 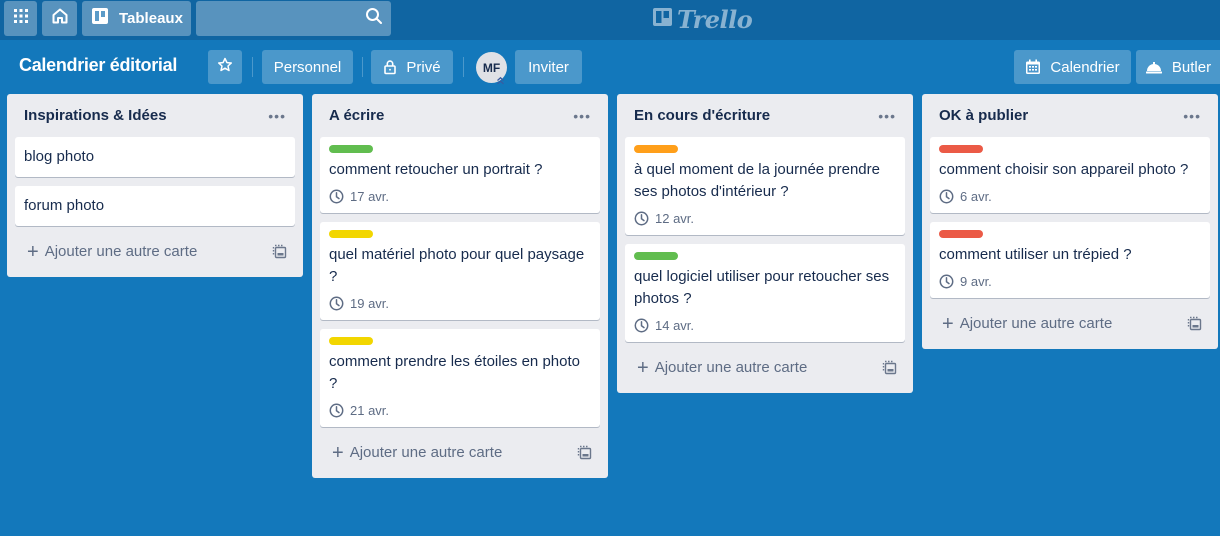 I want to click on list-title: Inspirations & Idées, so click(x=95, y=115).